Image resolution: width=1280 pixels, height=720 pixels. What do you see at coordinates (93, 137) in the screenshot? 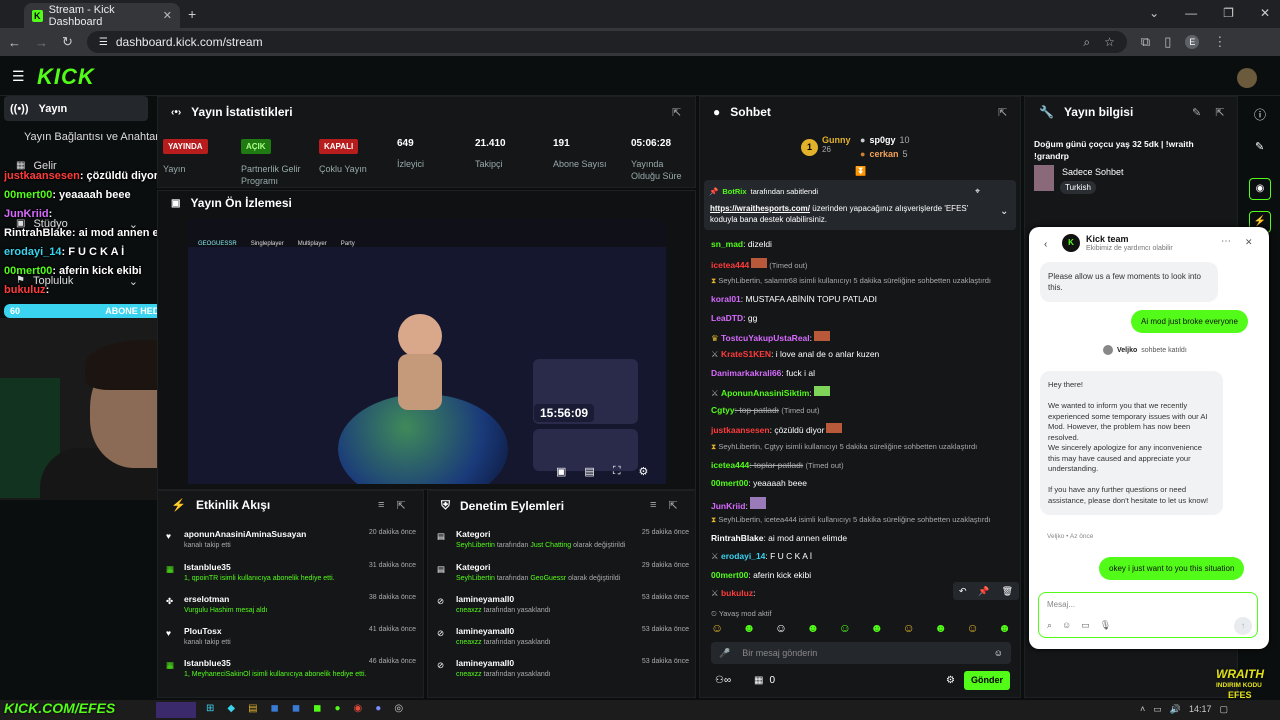
I see `nav-item-stream-key: Yayın Bağlantısı ve Anahtarı` at bounding box center [93, 137].